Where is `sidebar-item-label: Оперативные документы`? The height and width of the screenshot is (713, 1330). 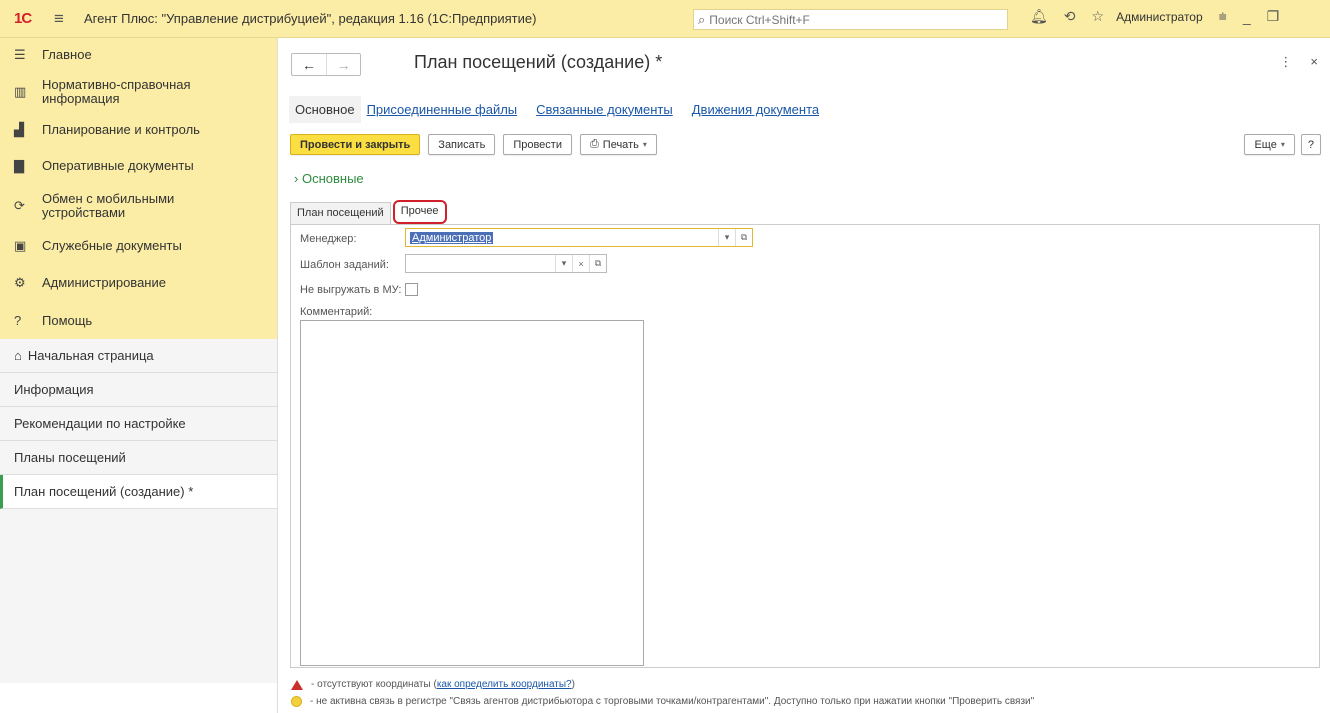 sidebar-item-label: Оперативные документы is located at coordinates (118, 165).